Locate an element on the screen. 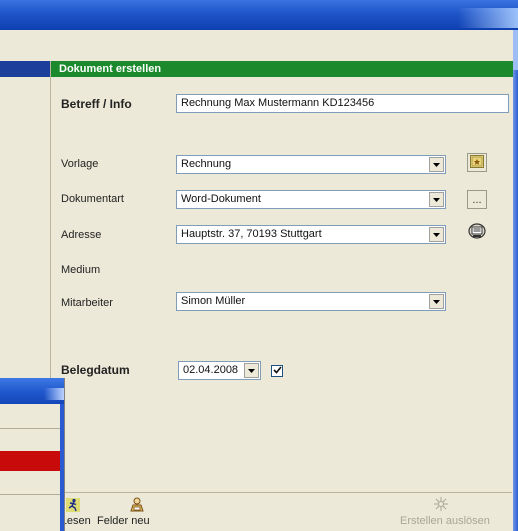 This screenshot has width=518, height=531. background-window is located at coordinates (32, 454).